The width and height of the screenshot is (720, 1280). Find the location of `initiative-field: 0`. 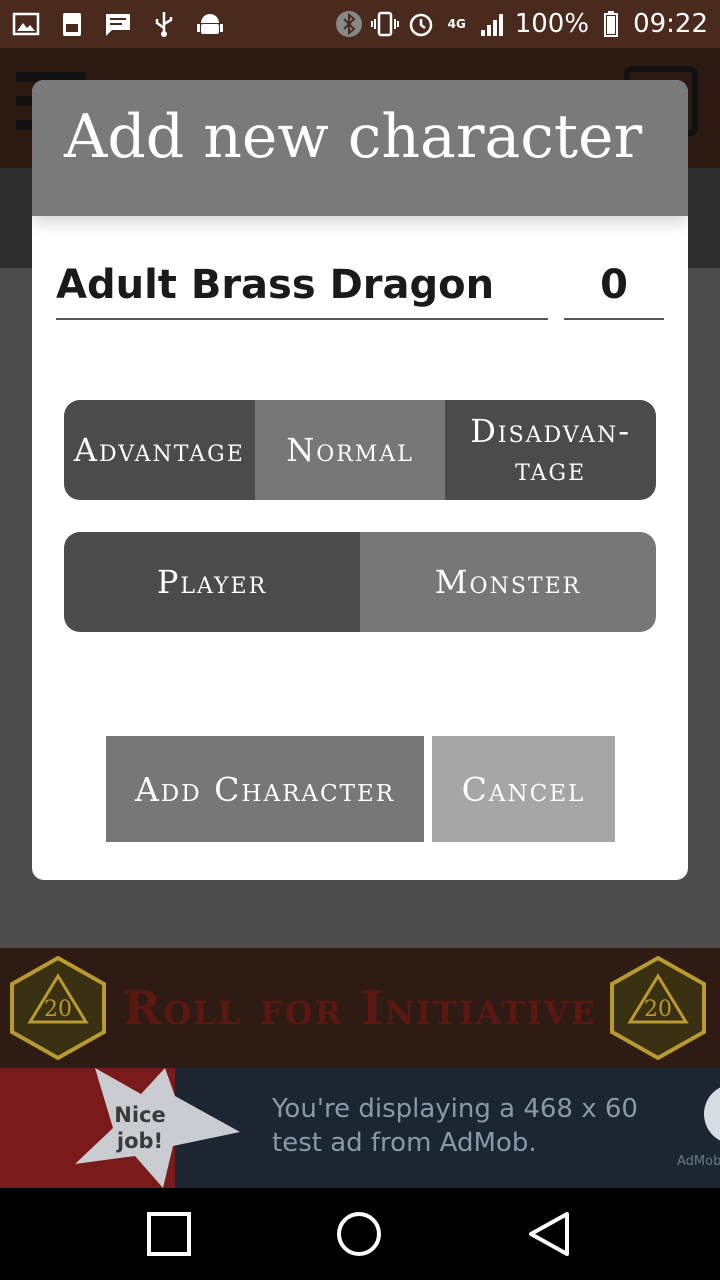

initiative-field: 0 is located at coordinates (614, 288).